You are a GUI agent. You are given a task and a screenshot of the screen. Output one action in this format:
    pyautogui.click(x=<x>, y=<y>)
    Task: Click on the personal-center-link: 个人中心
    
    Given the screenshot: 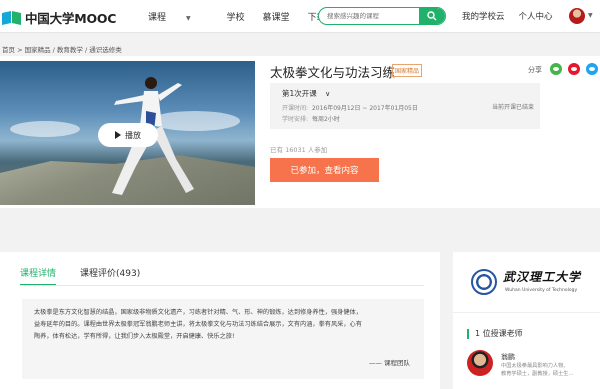 What is the action you would take?
    pyautogui.click(x=536, y=16)
    